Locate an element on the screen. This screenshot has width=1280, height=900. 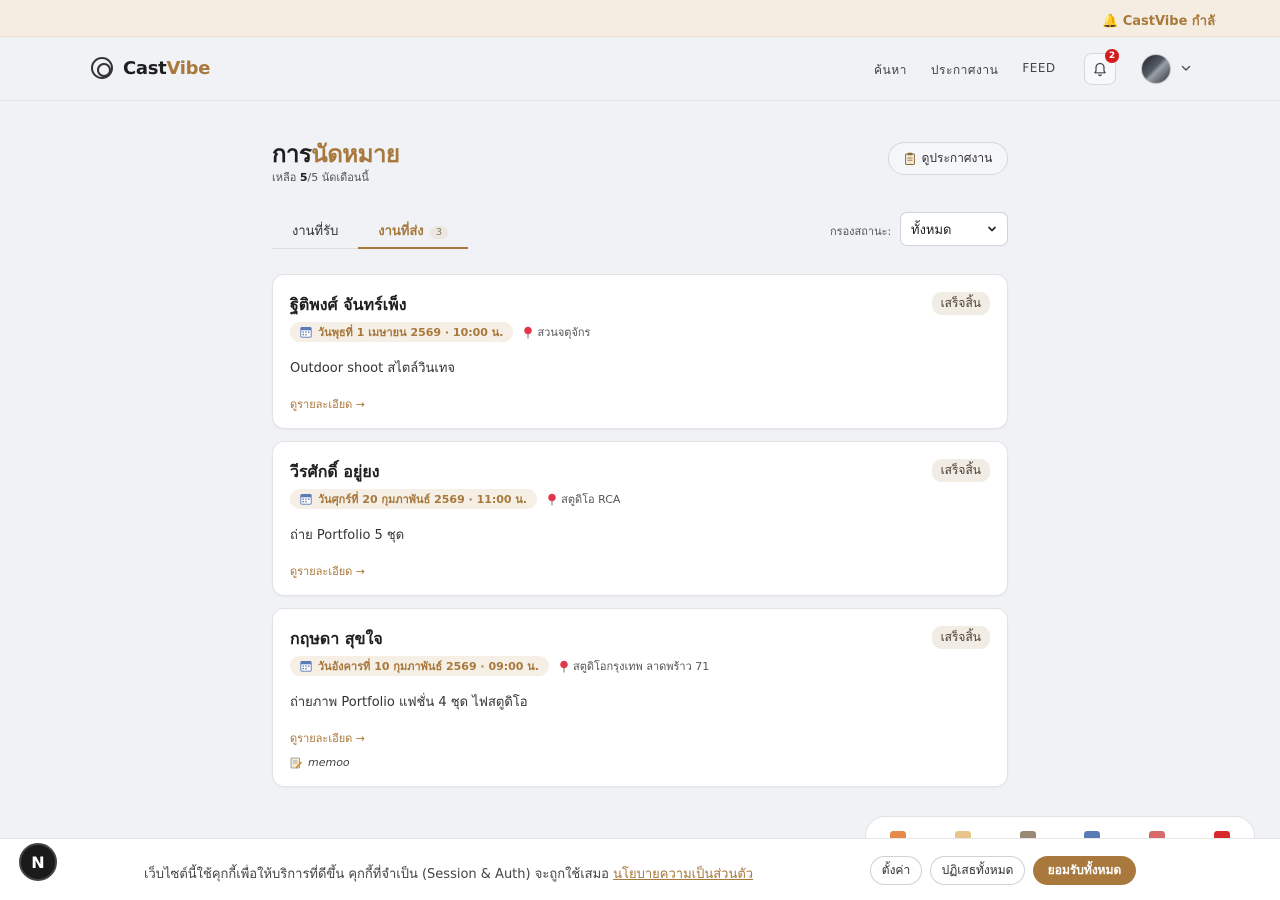
location-text: สตูดิโอกรุงเทพ ลาดพร้าว 71 is located at coordinates (641, 666).